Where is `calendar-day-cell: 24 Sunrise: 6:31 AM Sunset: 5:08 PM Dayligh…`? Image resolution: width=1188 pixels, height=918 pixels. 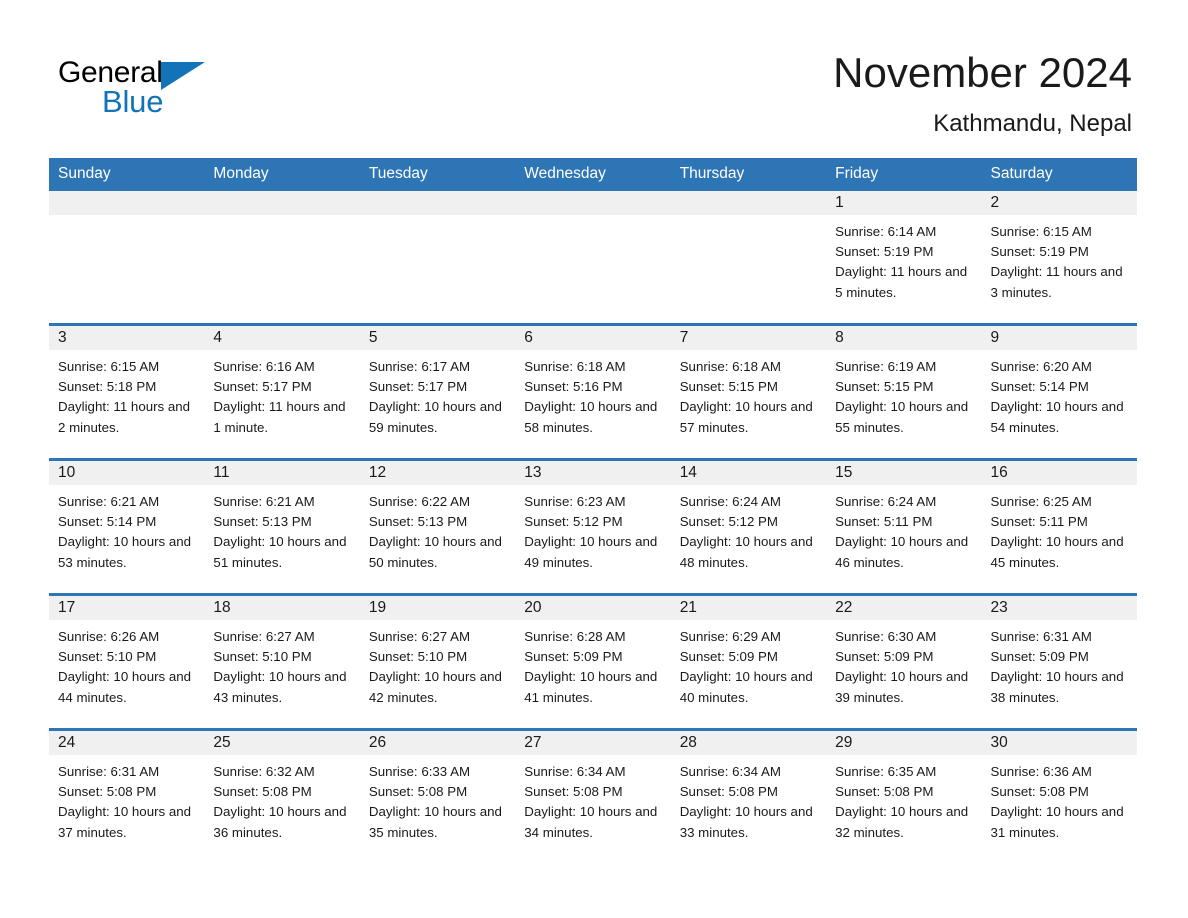
calendar-day-cell: 24 Sunrise: 6:31 AM Sunset: 5:08 PM Dayligh… is located at coordinates (127, 795).